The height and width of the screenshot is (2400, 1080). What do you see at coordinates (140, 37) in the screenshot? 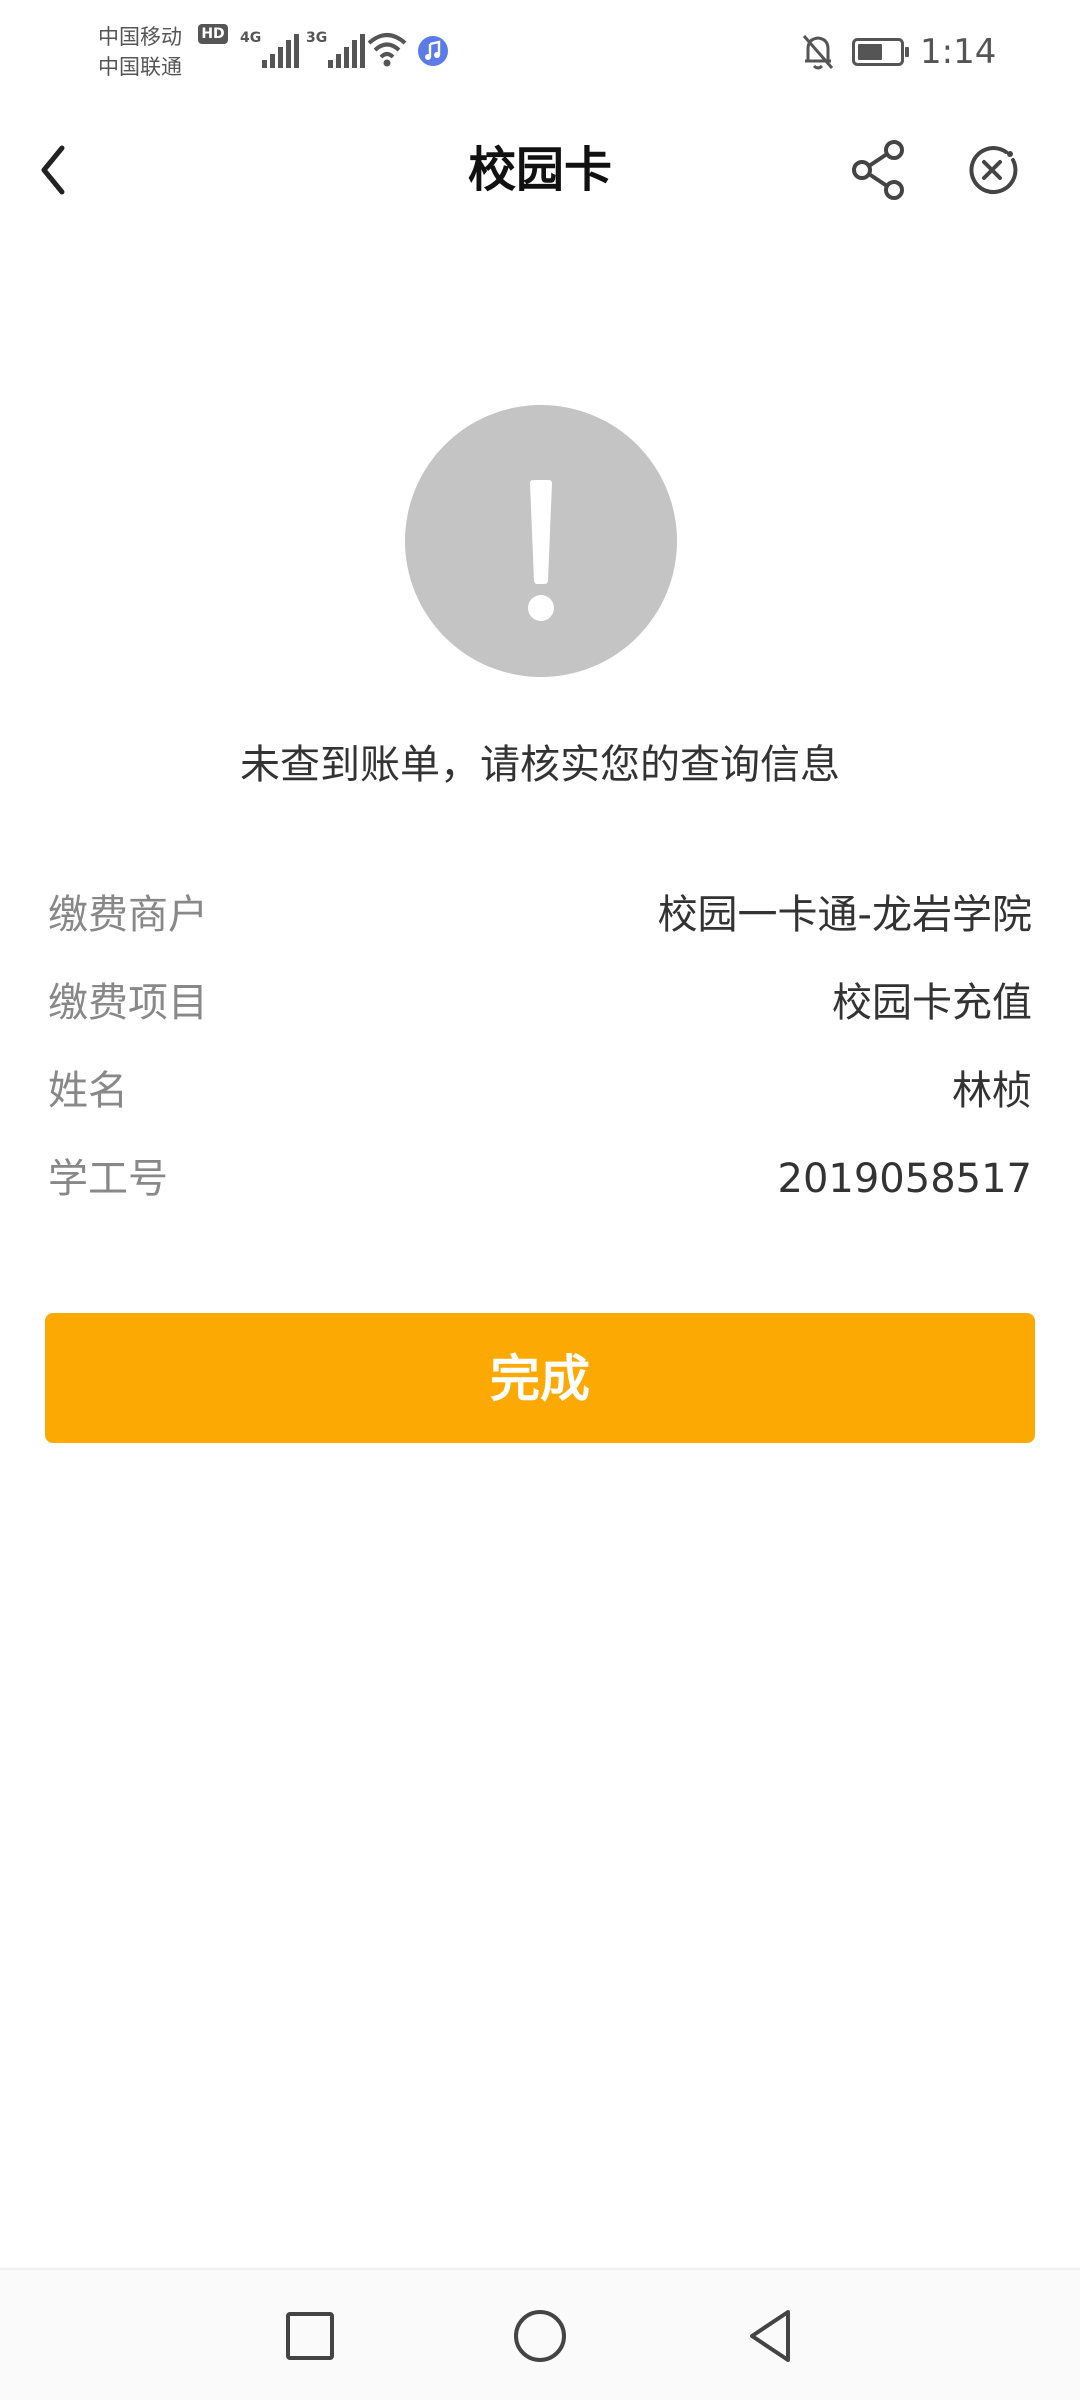
I see `carrier-1: 中国移动` at bounding box center [140, 37].